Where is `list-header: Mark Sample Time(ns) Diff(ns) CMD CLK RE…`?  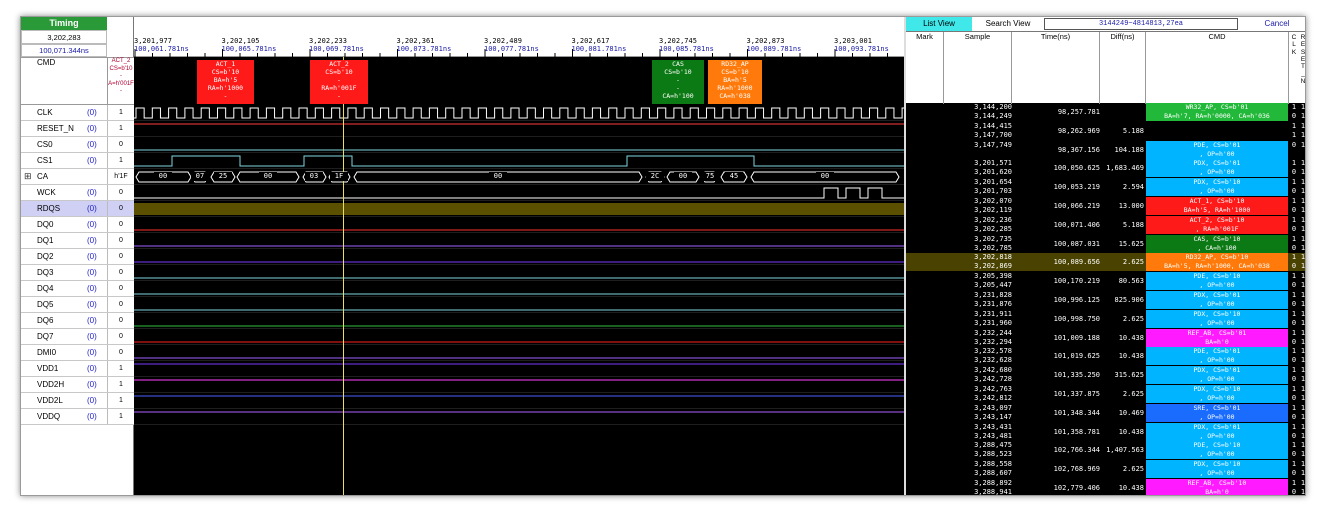
list-header: Mark Sample Time(ns) Diff(ns) CMD CLK RE… is located at coordinates (1105, 67).